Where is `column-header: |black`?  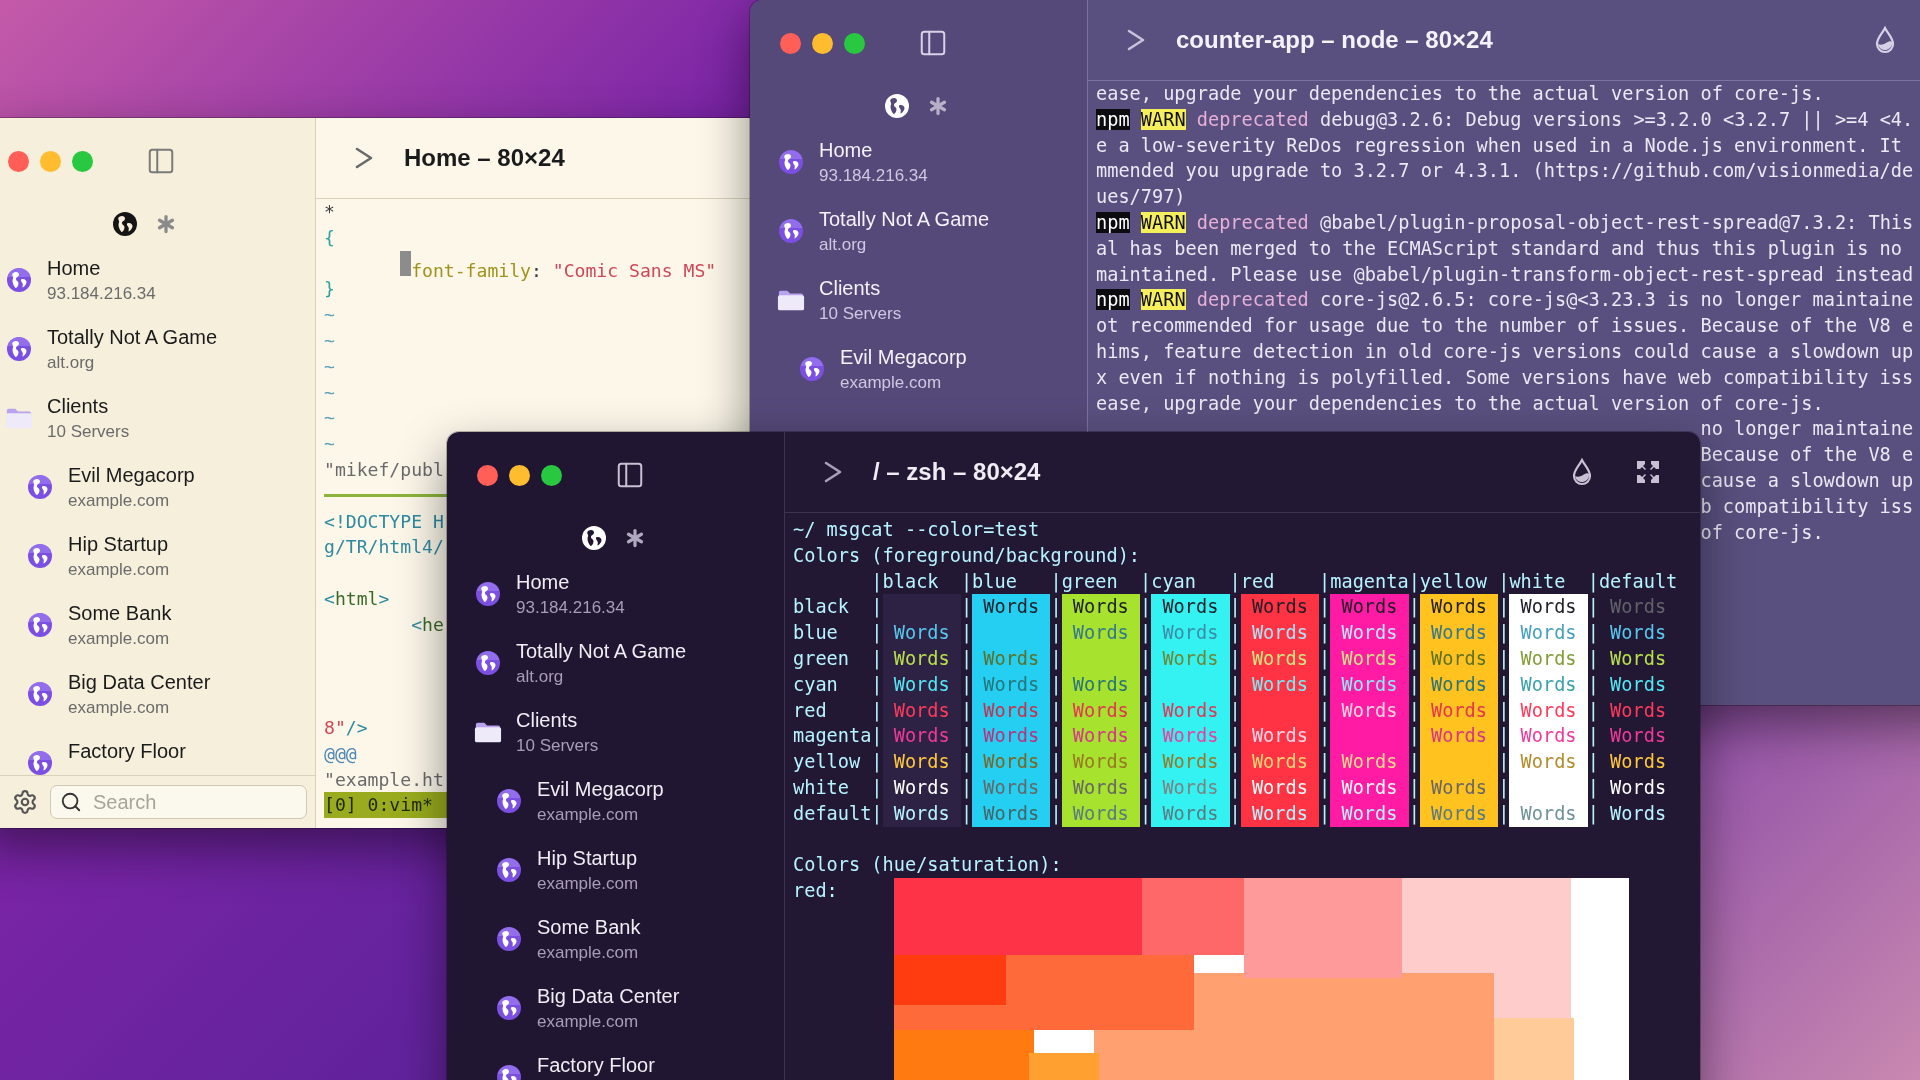 column-header: |black is located at coordinates (905, 582).